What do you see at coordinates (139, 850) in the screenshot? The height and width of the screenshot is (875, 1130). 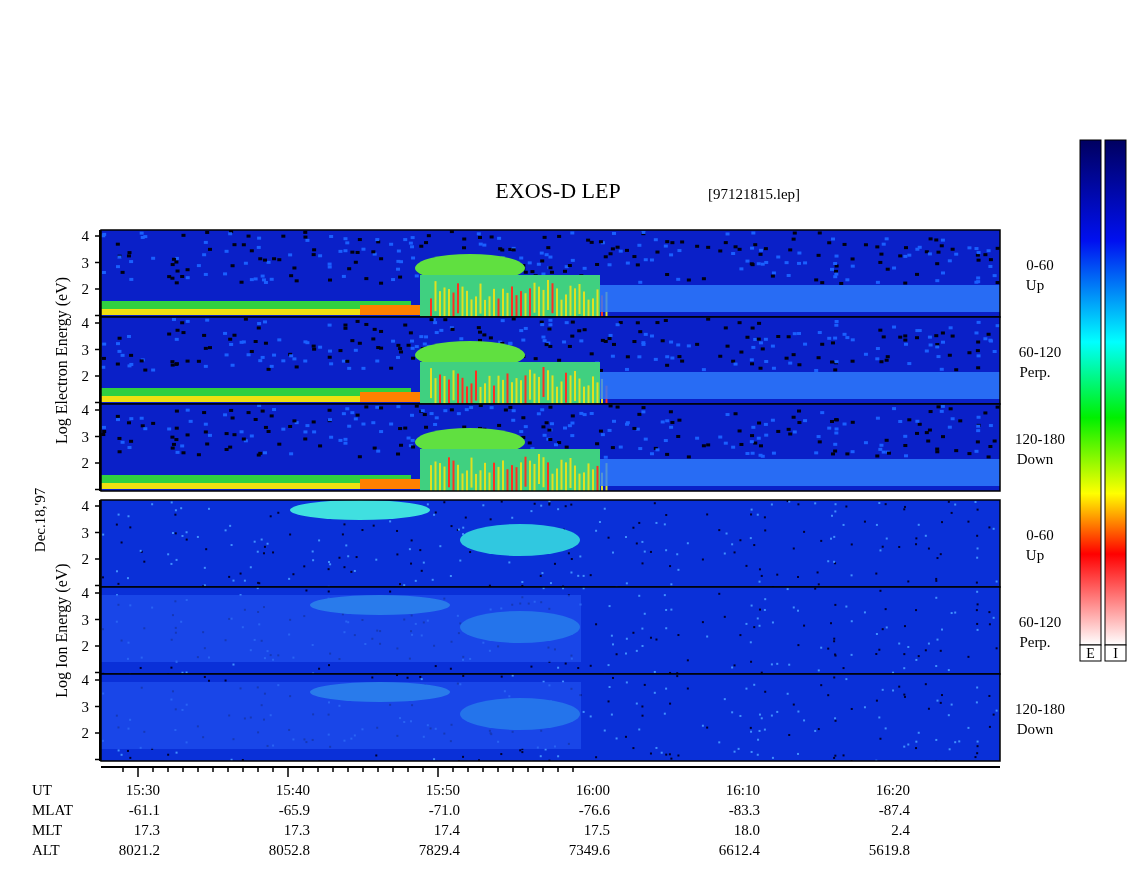 I see `axis-value: 8021.2` at bounding box center [139, 850].